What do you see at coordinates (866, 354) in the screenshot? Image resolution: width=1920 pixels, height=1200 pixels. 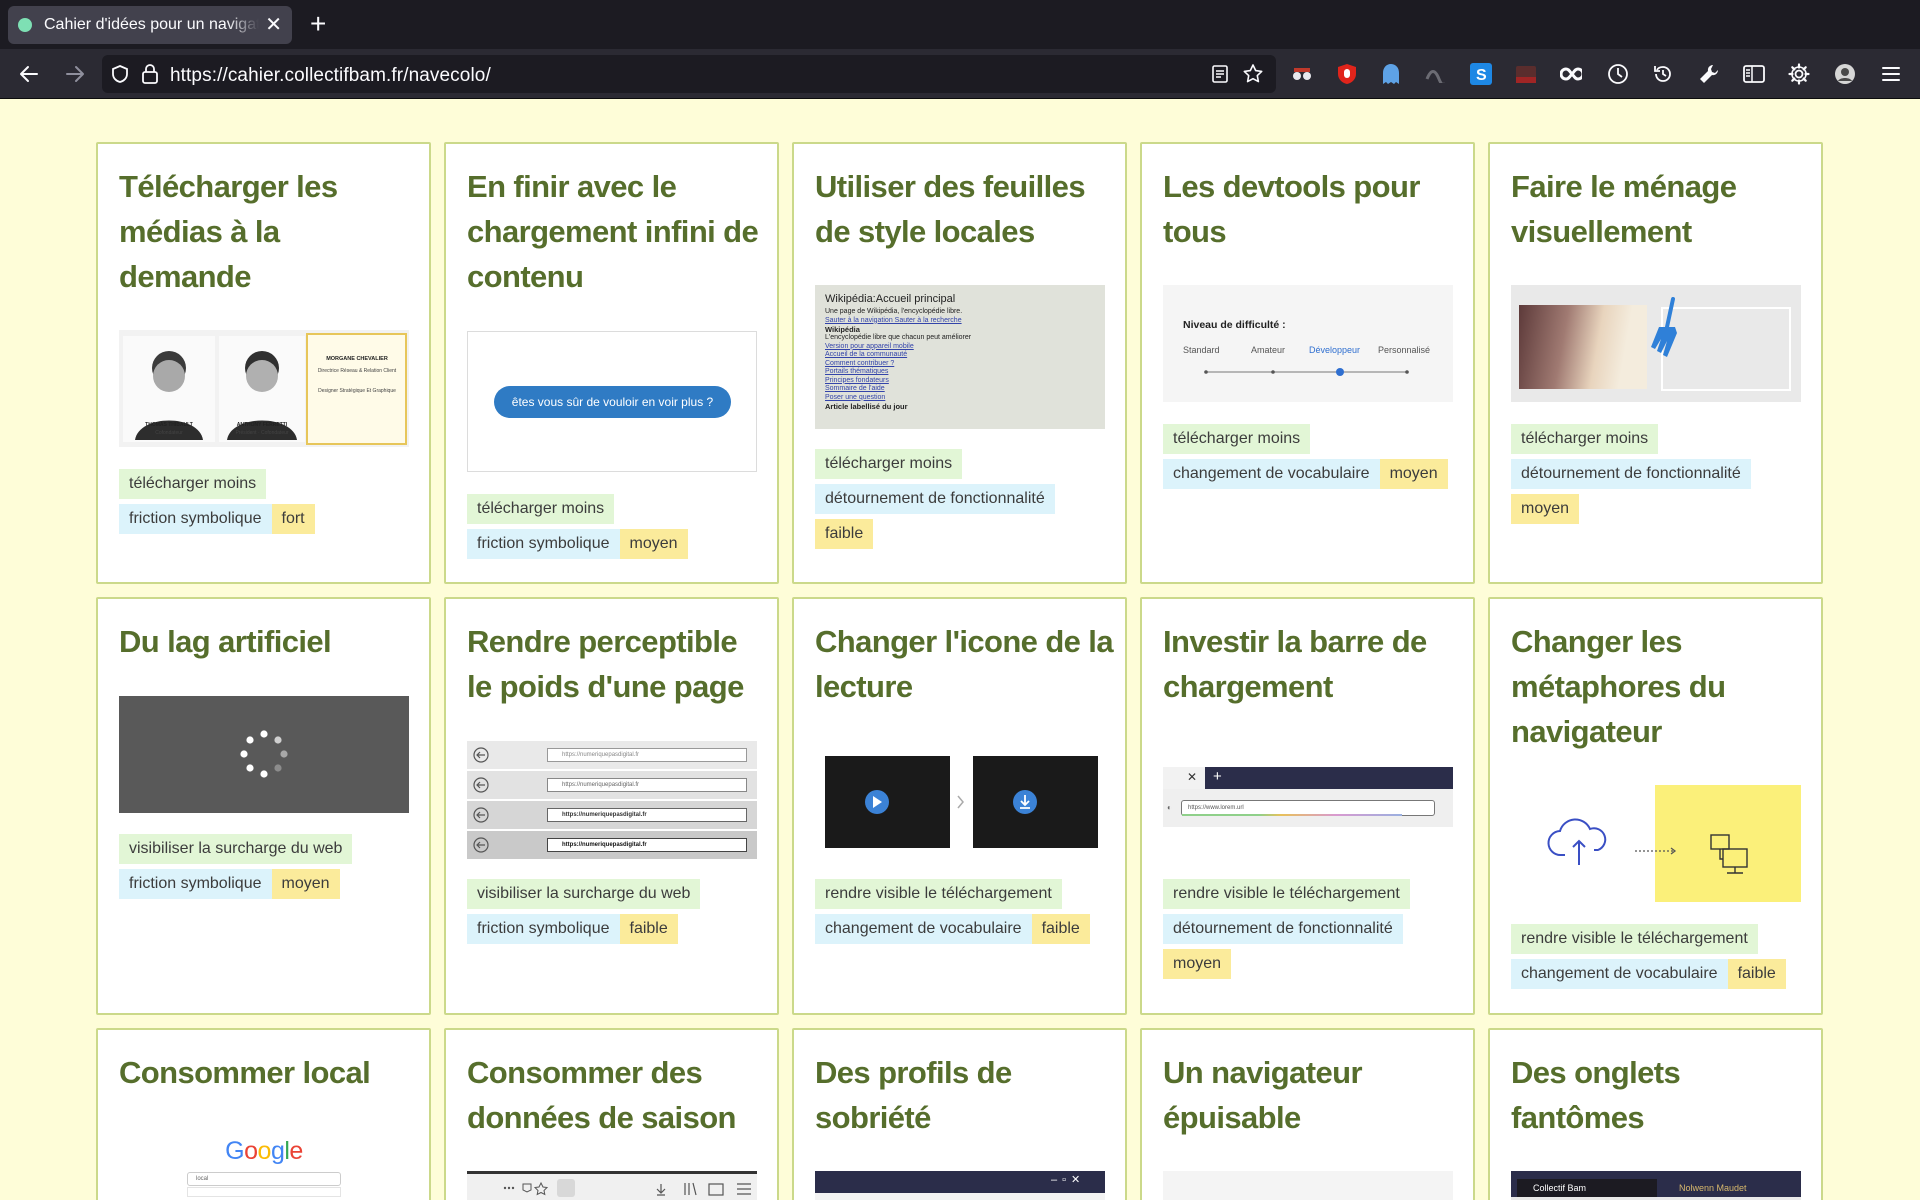 I see `wiki-line: Accueil de la communauté` at bounding box center [866, 354].